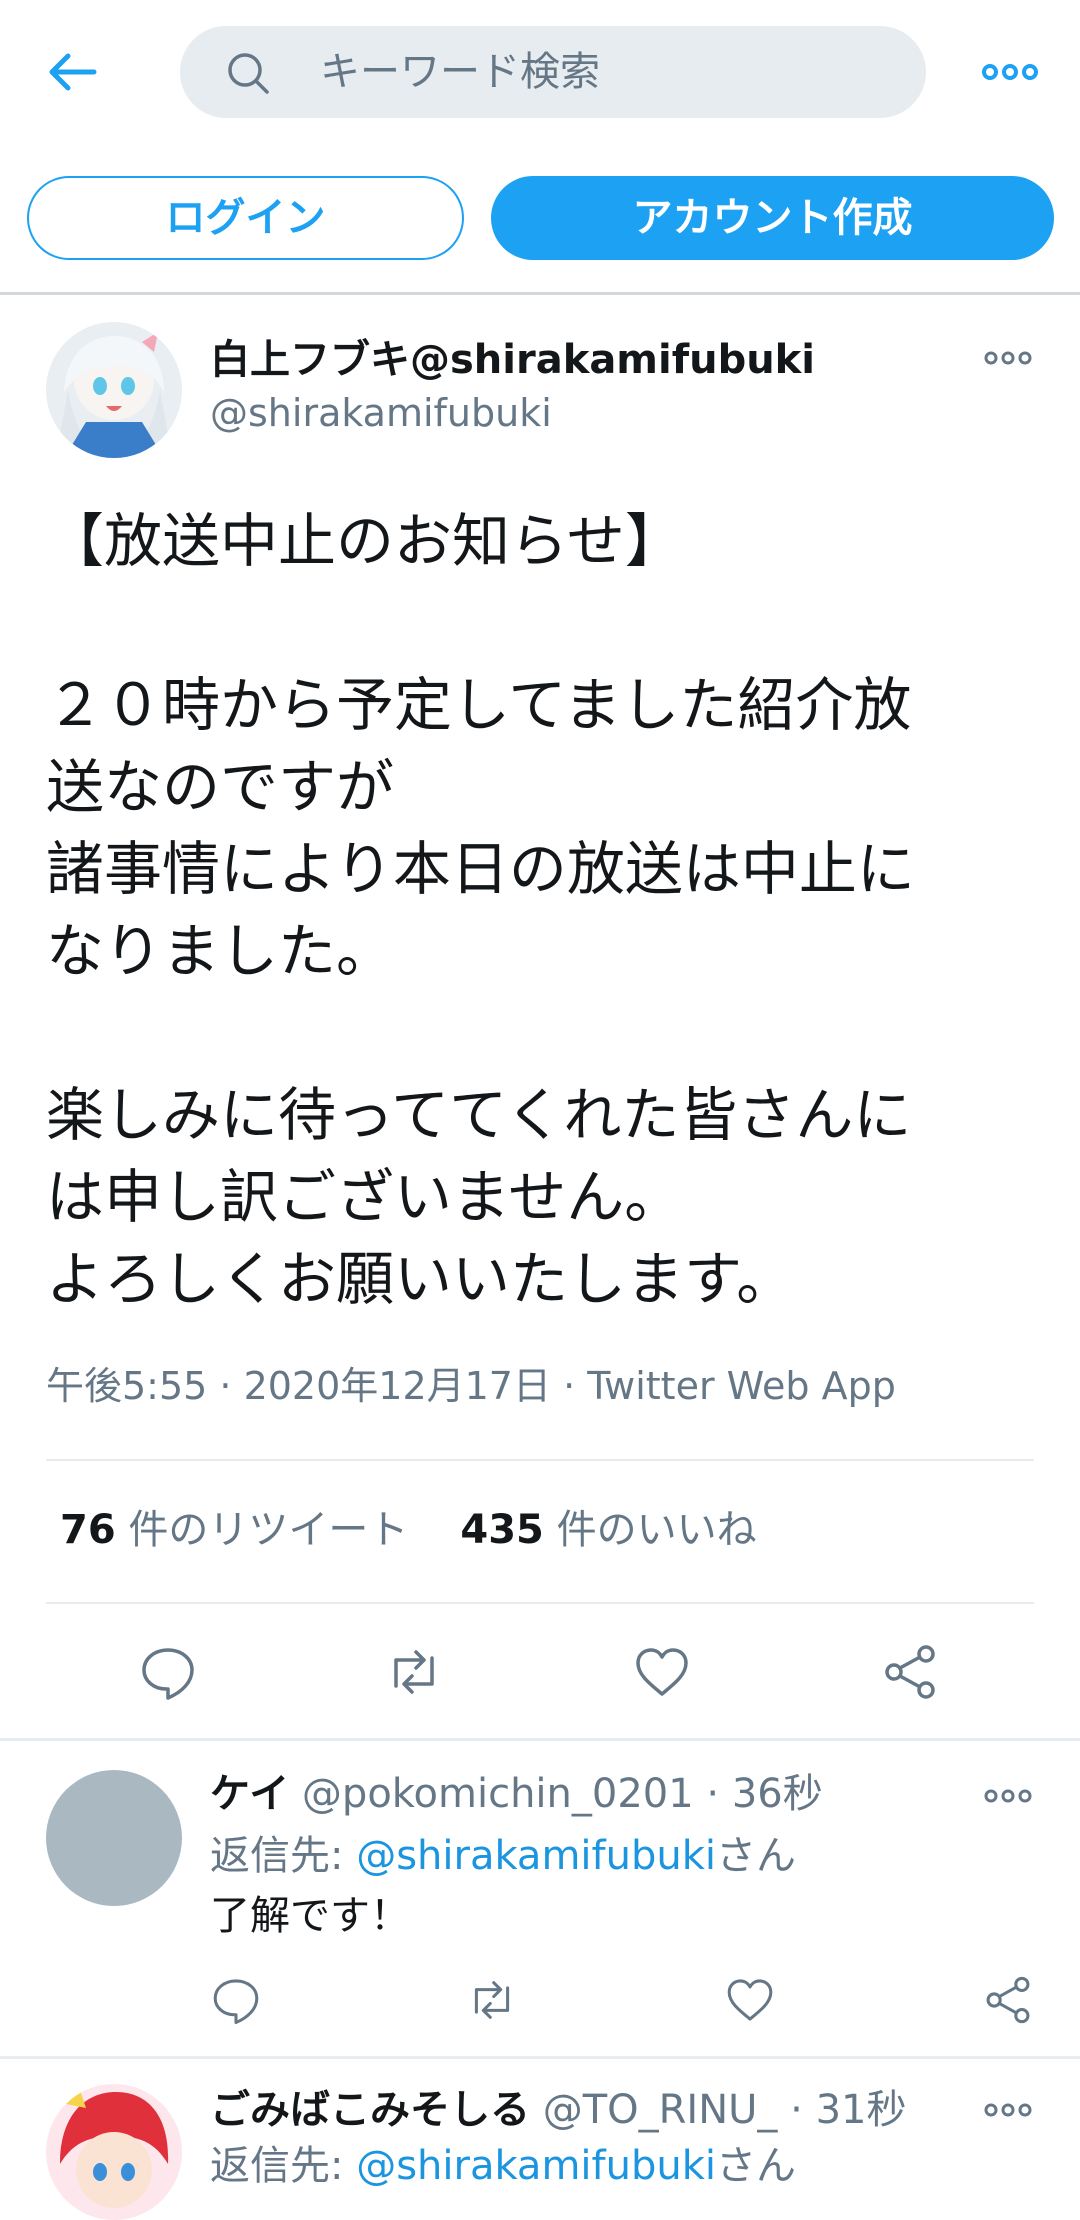  I want to click on like-stat: 435 件のいいね, so click(608, 1530).